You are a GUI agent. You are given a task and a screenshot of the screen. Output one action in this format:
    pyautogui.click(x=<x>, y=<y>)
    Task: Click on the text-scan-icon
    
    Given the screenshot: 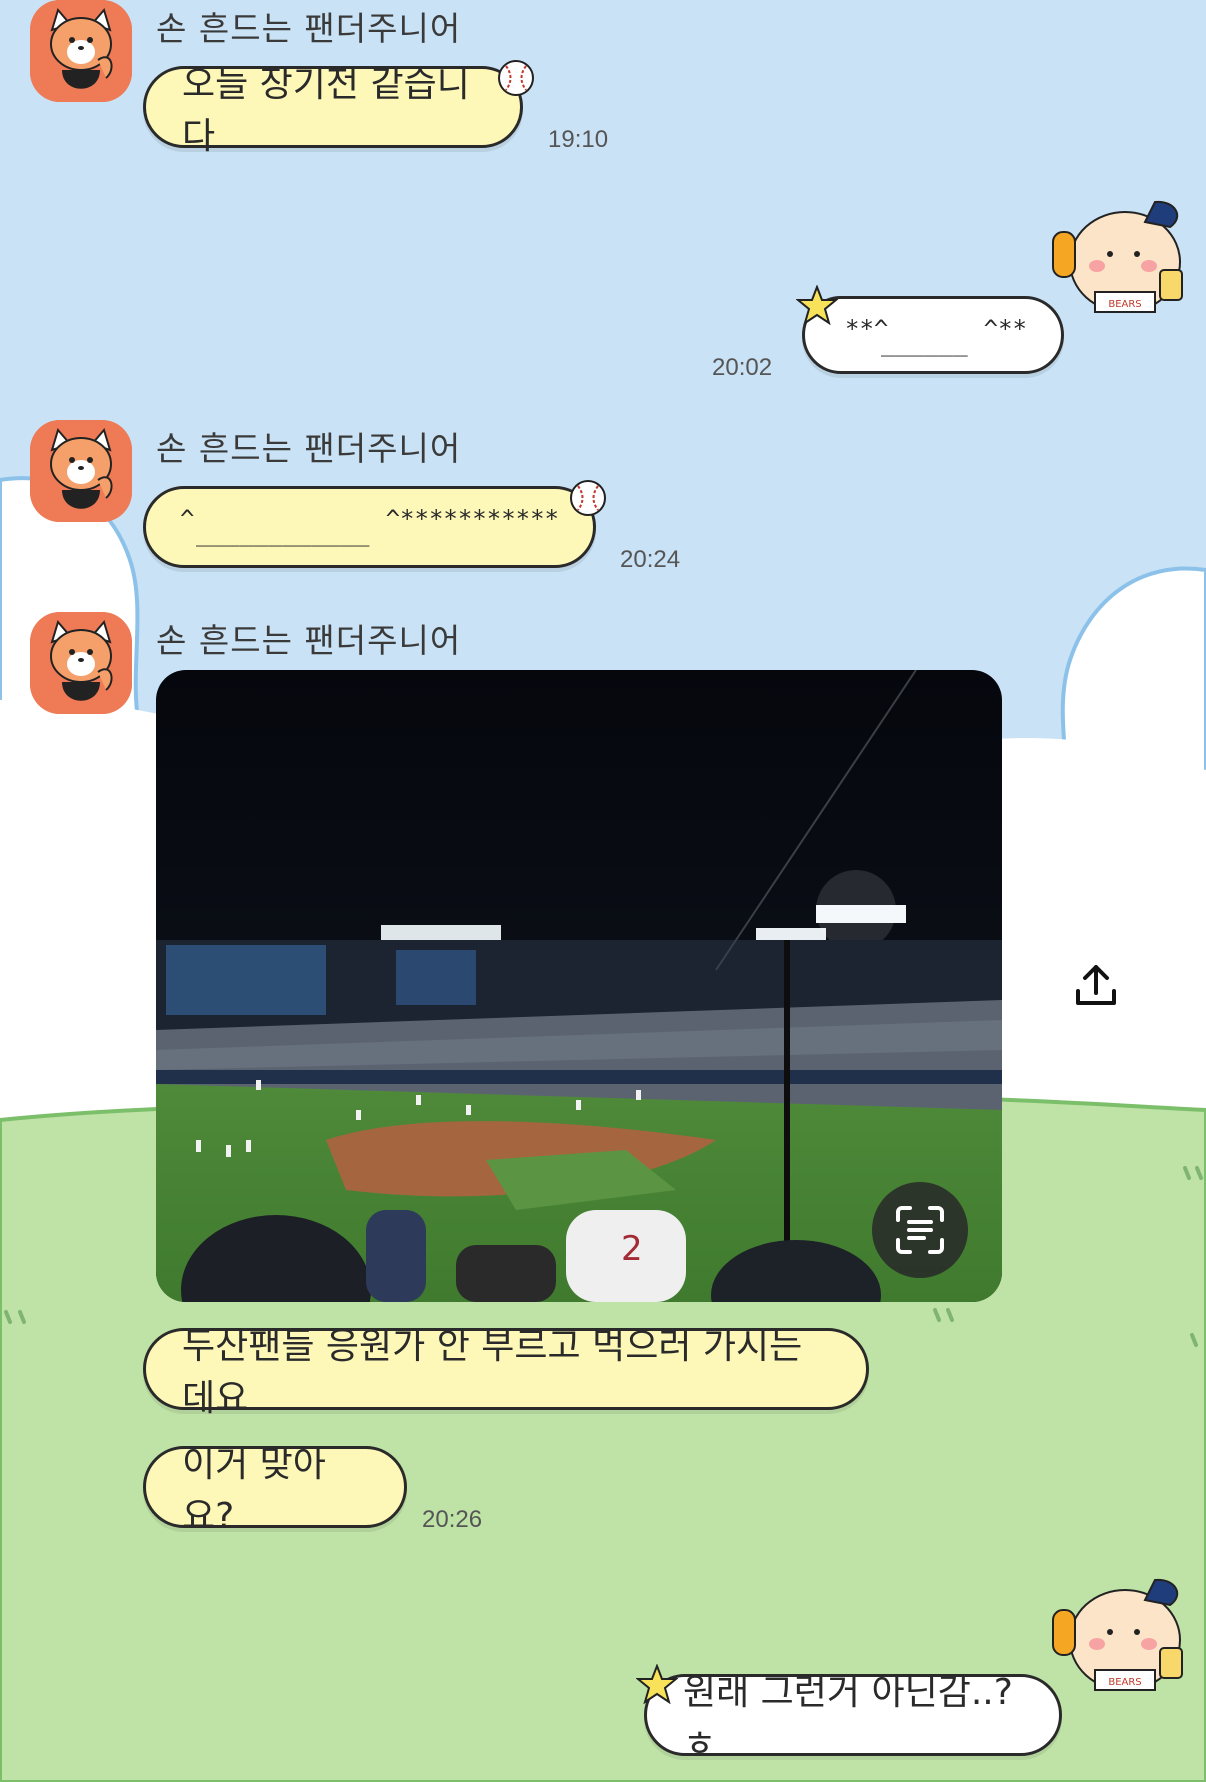 What is the action you would take?
    pyautogui.click(x=920, y=1230)
    